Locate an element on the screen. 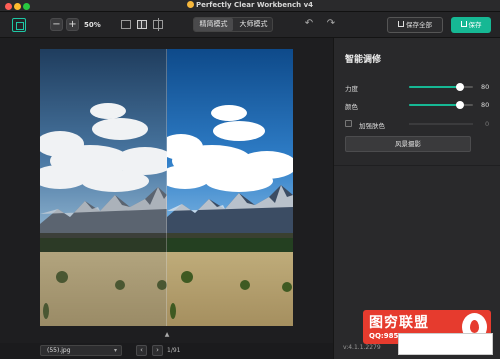  color-slider-row: 颜色 80 is located at coordinates (420, 105).